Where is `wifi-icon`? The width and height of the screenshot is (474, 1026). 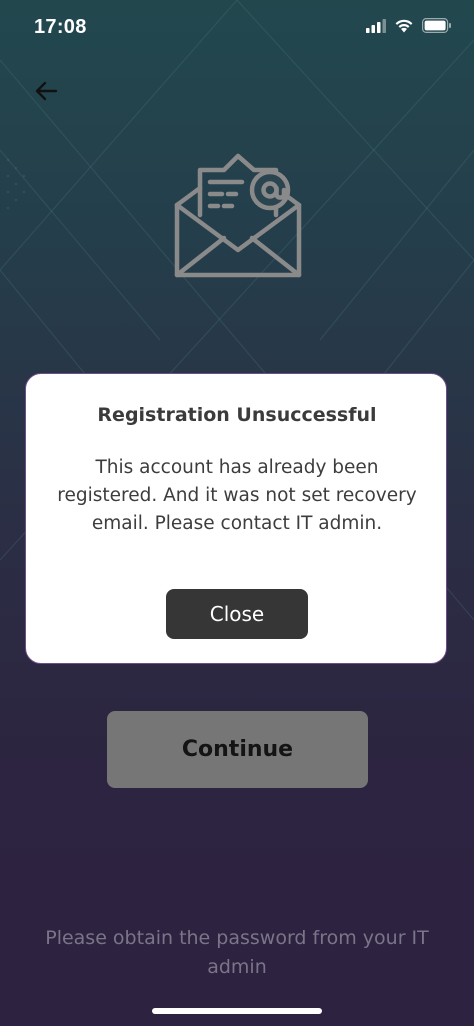 wifi-icon is located at coordinates (404, 26).